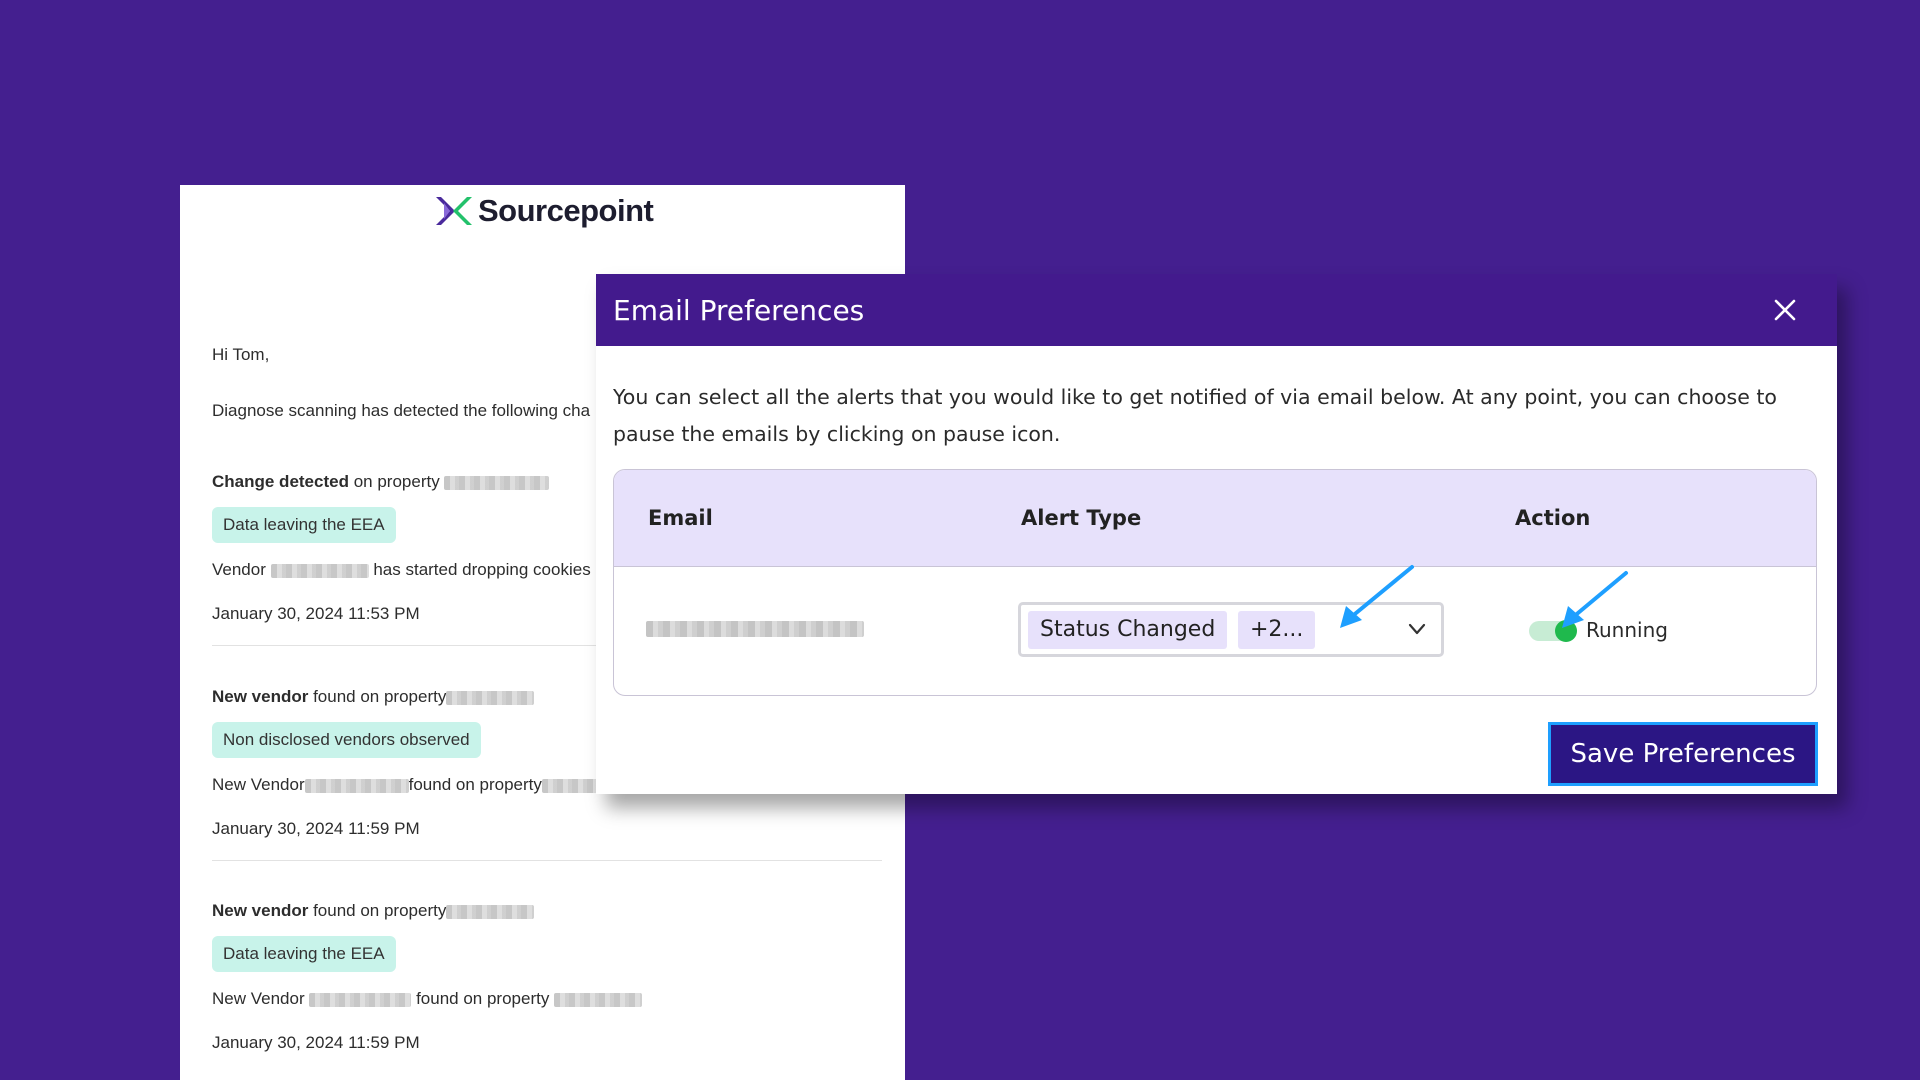 This screenshot has width=1920, height=1080. I want to click on column-header-alert-type: Alert Type, so click(1081, 518).